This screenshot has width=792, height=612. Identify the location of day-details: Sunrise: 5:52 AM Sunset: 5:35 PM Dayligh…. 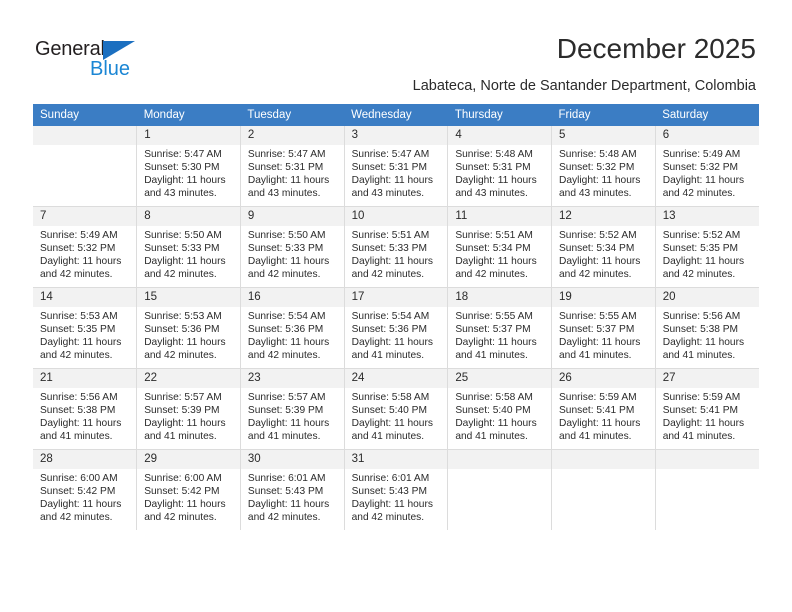
(707, 253).